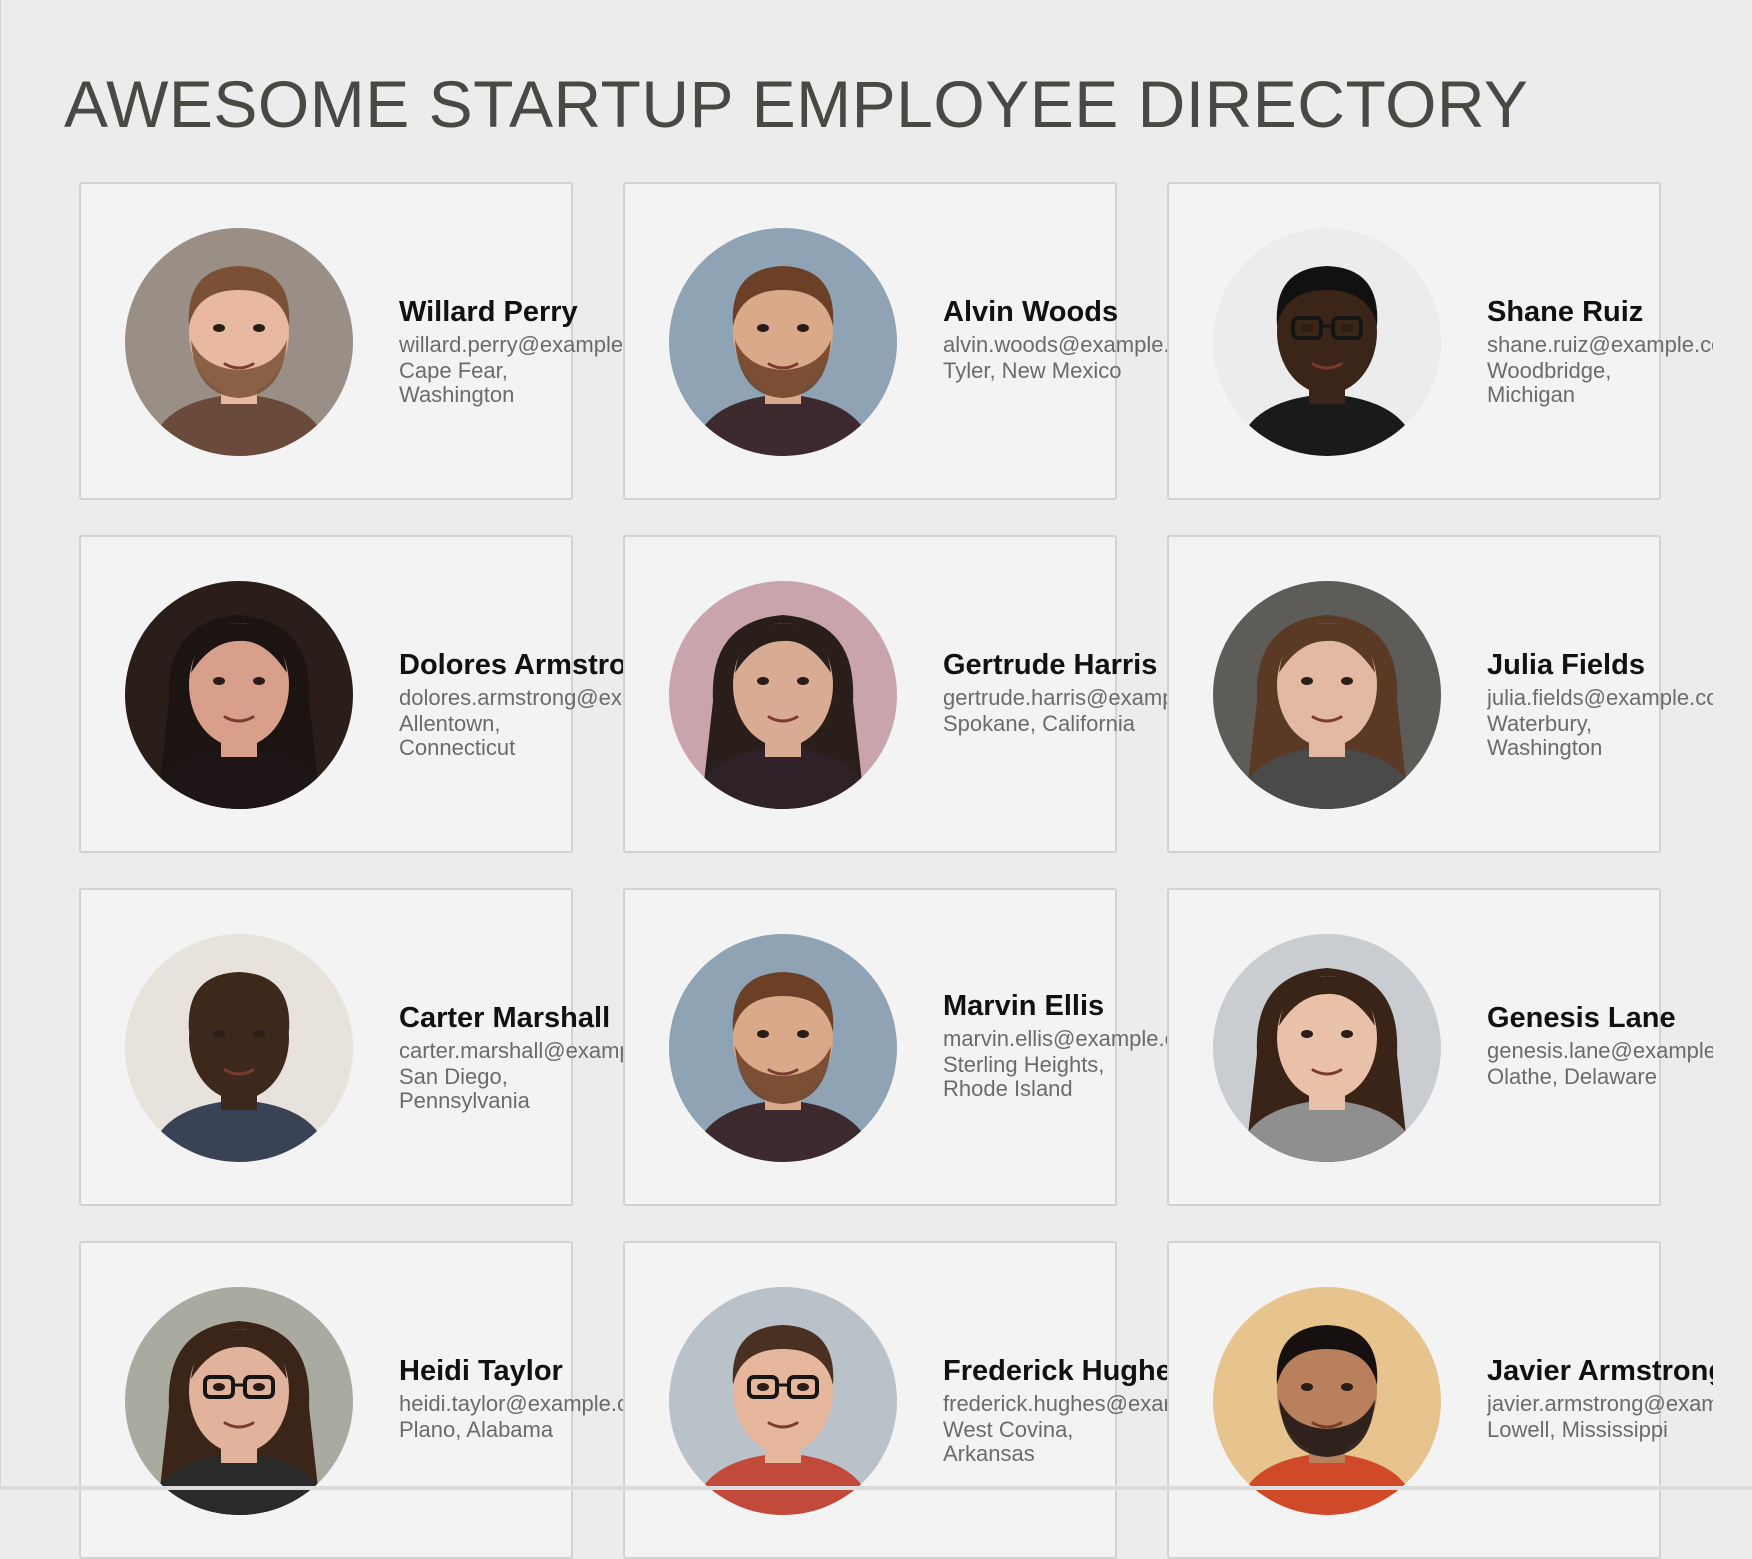  I want to click on employee-email: willard.perry@example.com, so click(512, 344).